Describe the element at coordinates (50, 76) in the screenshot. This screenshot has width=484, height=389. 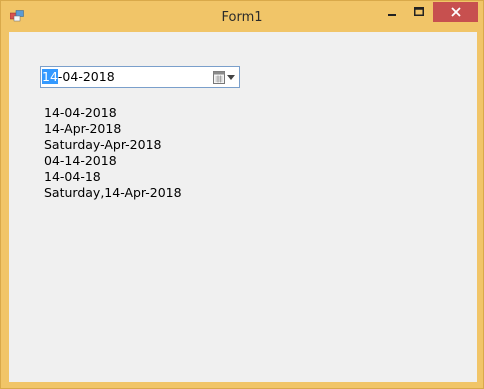
I see `date-day-segment: 14` at that location.